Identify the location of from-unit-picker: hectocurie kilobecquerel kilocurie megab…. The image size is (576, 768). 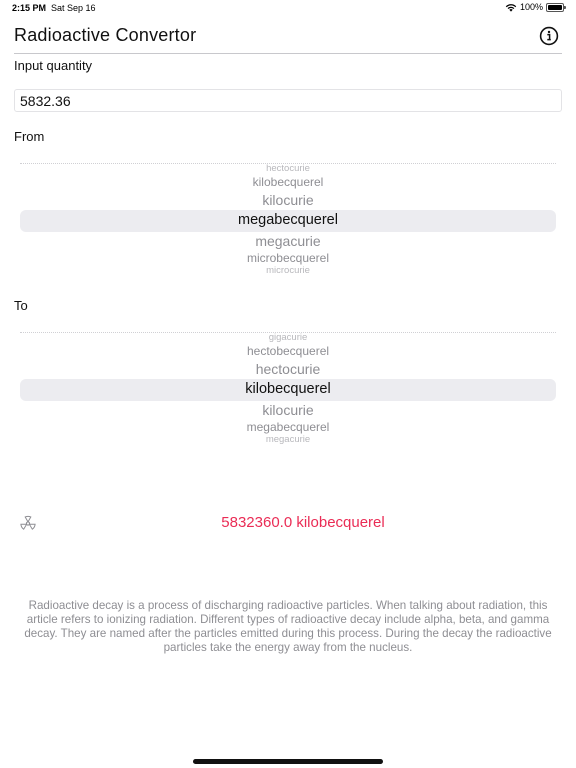
(288, 220).